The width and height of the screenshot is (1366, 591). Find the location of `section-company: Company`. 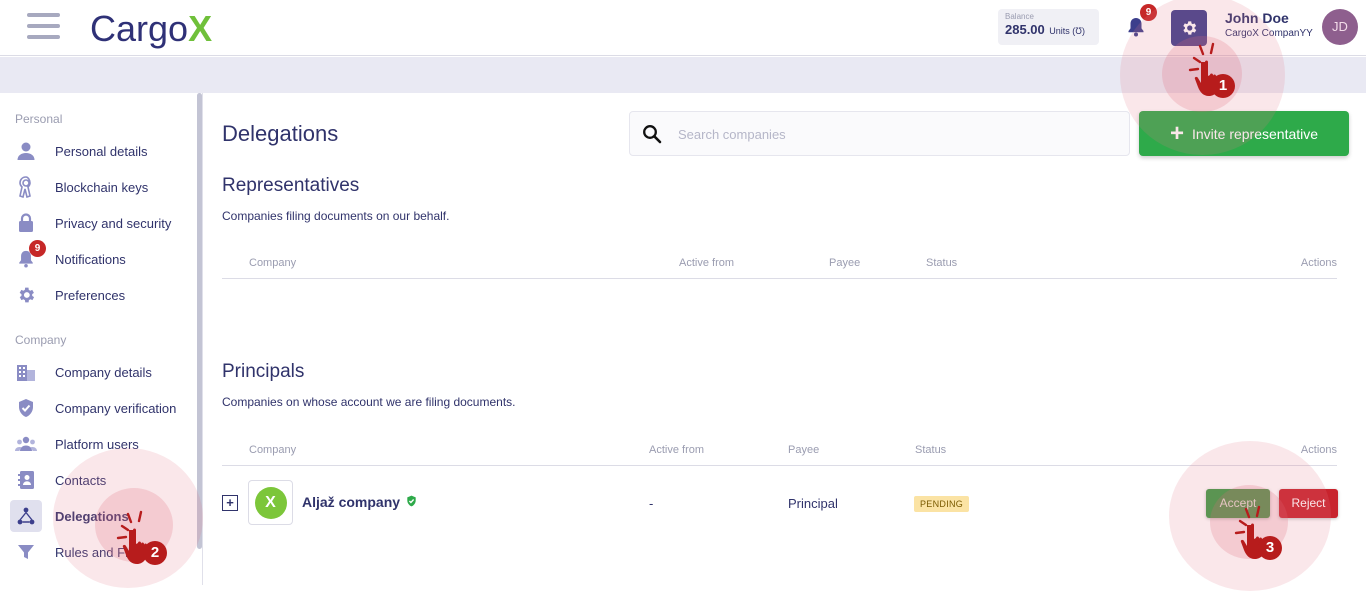

section-company: Company is located at coordinates (41, 340).